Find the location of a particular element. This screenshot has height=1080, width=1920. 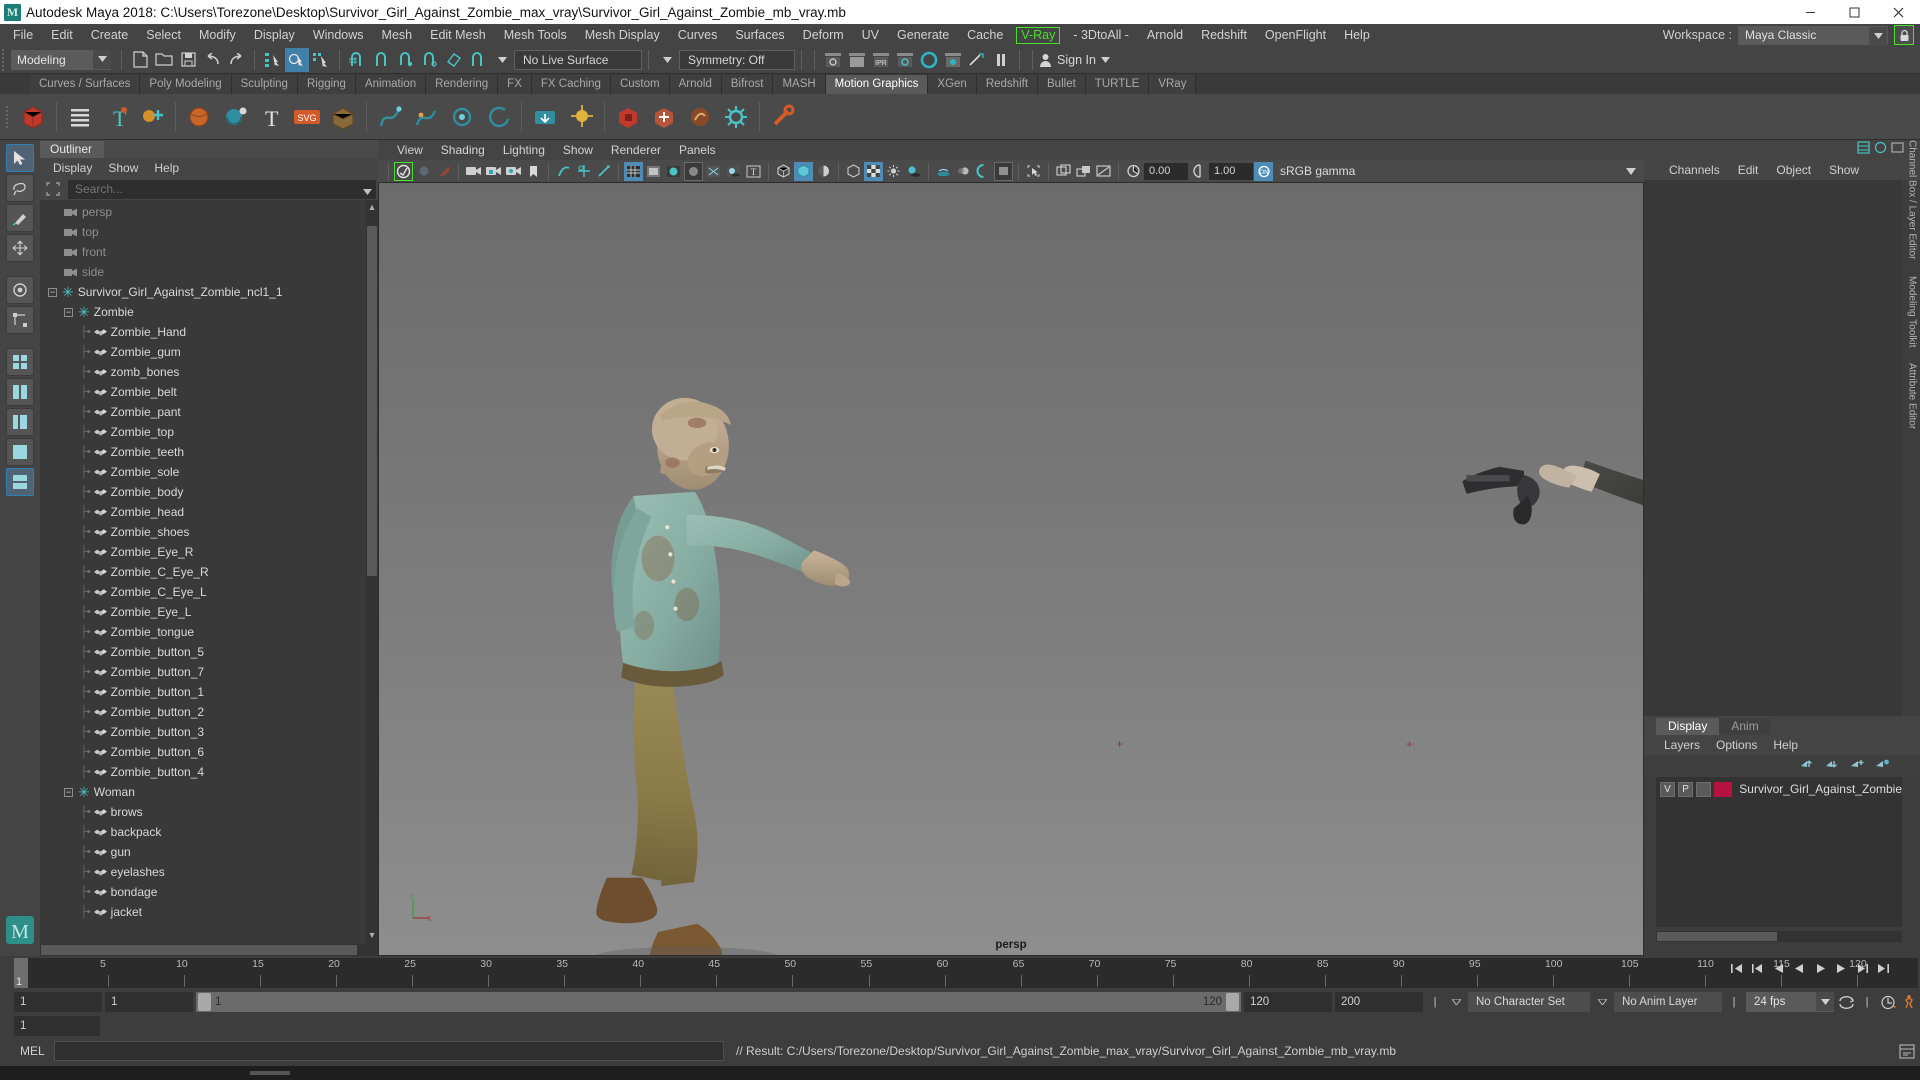

mash-distribute-icon is located at coordinates (199, 117).